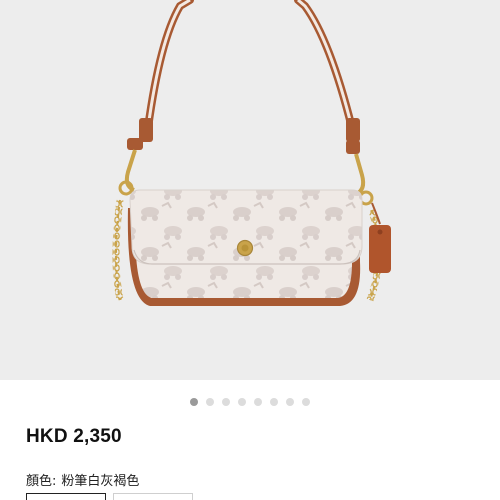  Describe the element at coordinates (250, 402) in the screenshot. I see `carousel-pagination` at that location.